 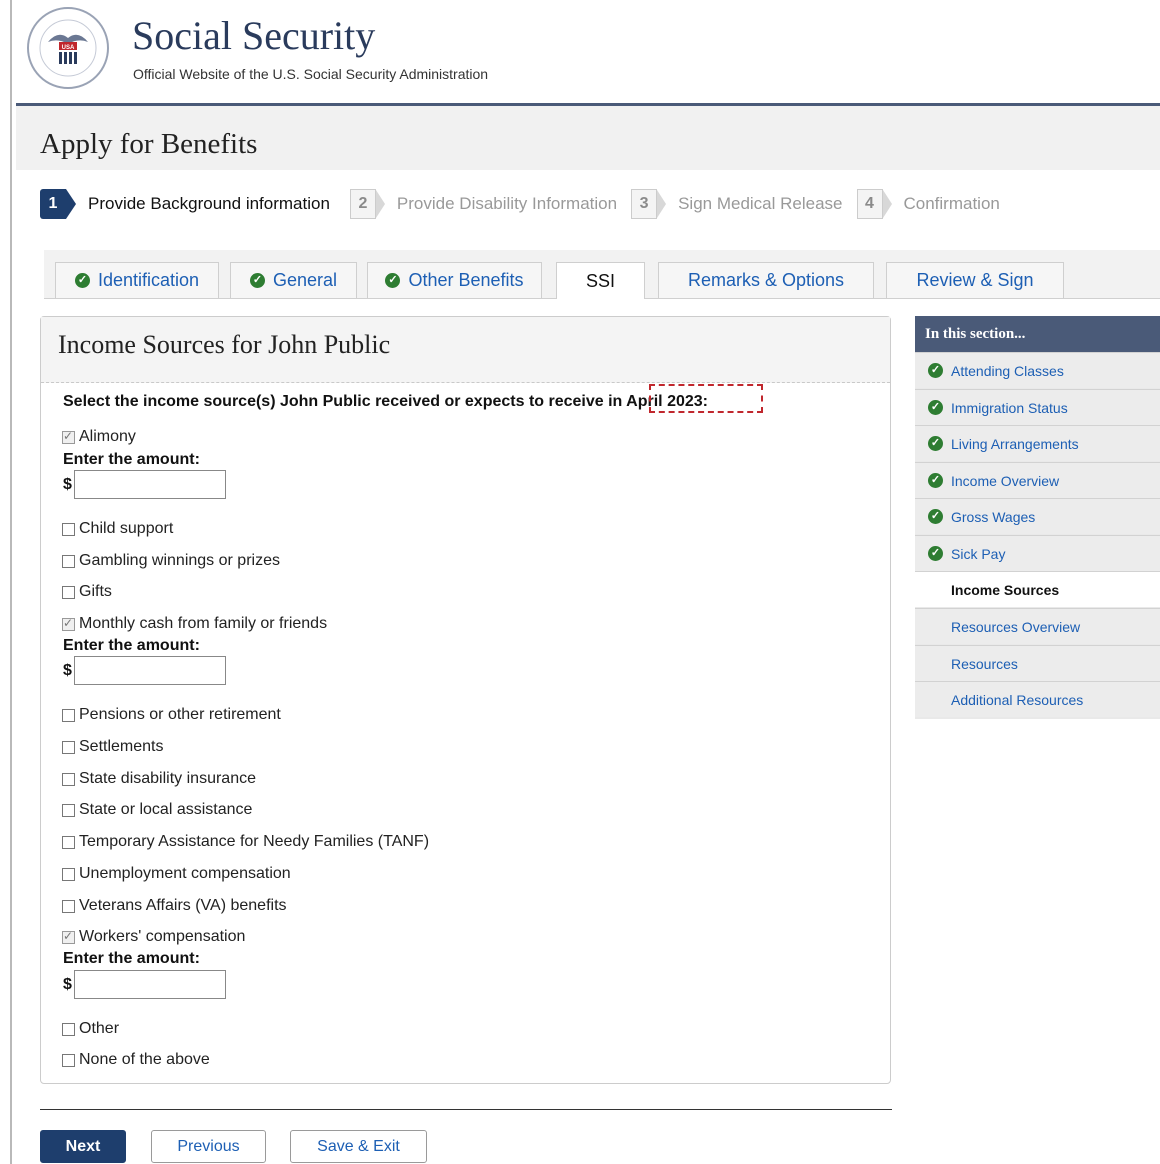 I want to click on sidebar-item-immigration-status: ✓ Immigration Status, so click(x=1037, y=407).